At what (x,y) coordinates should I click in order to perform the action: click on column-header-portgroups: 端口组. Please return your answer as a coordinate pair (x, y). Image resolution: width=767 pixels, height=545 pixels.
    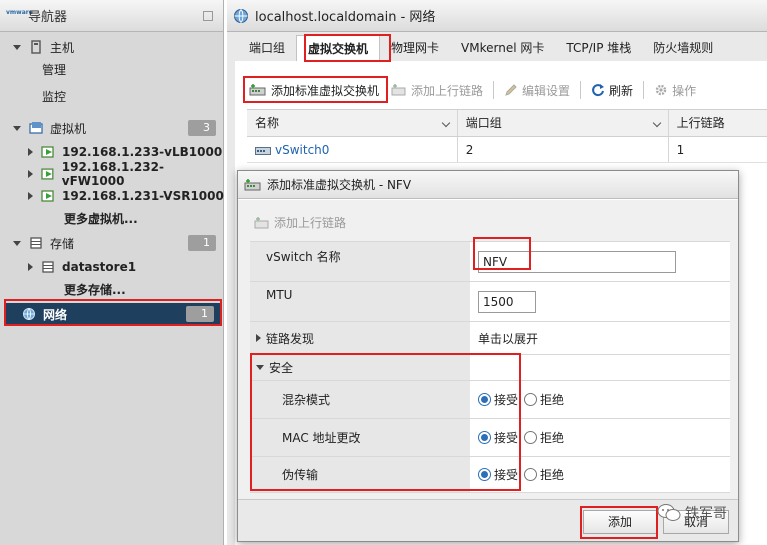
    Looking at the image, I should click on (563, 123).